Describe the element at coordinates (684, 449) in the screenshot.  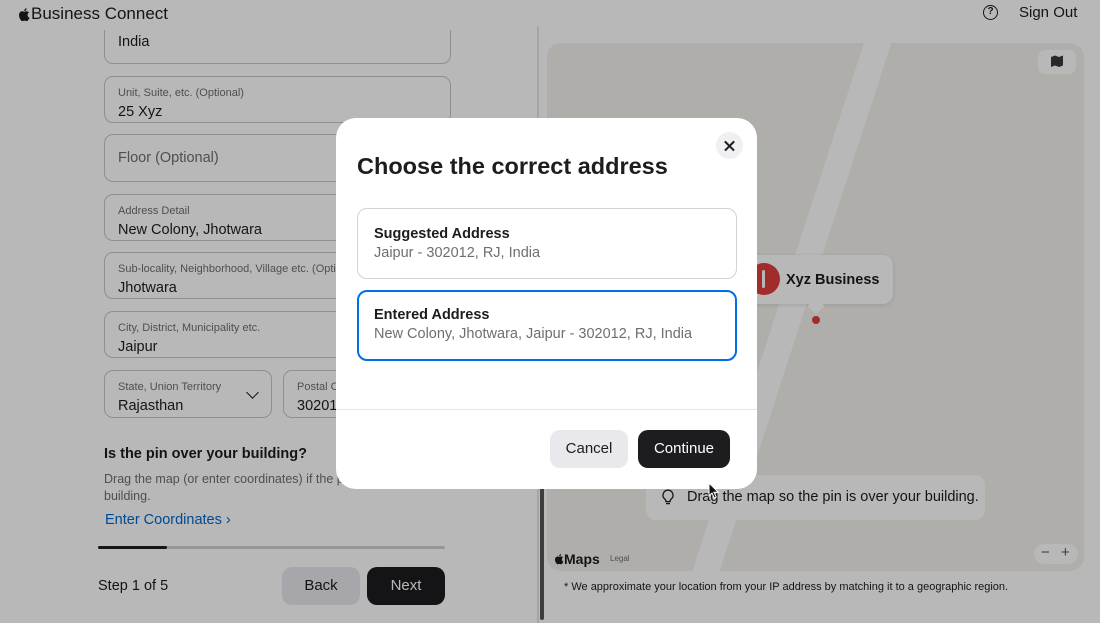
I see `continue-button: Continue` at that location.